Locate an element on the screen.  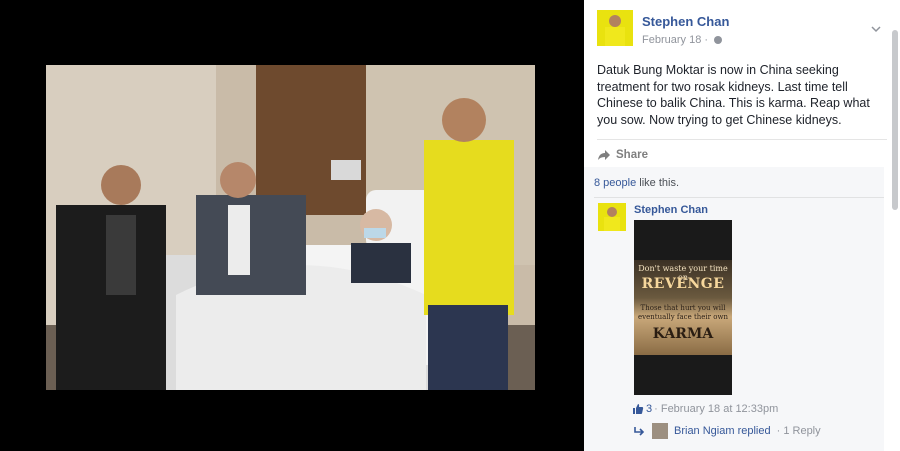
share-button: Share is located at coordinates (622, 155).